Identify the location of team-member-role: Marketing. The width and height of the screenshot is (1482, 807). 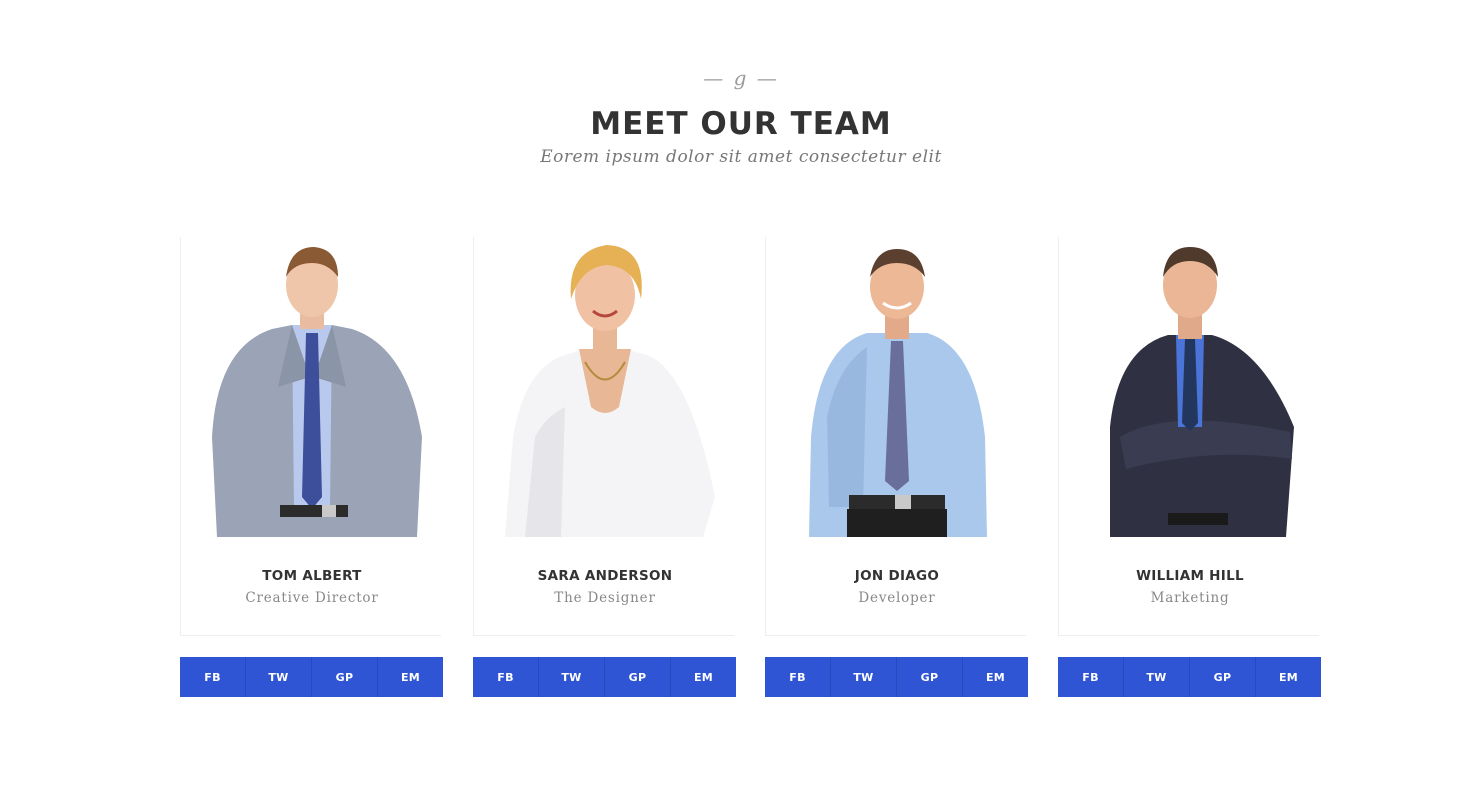
(1190, 598).